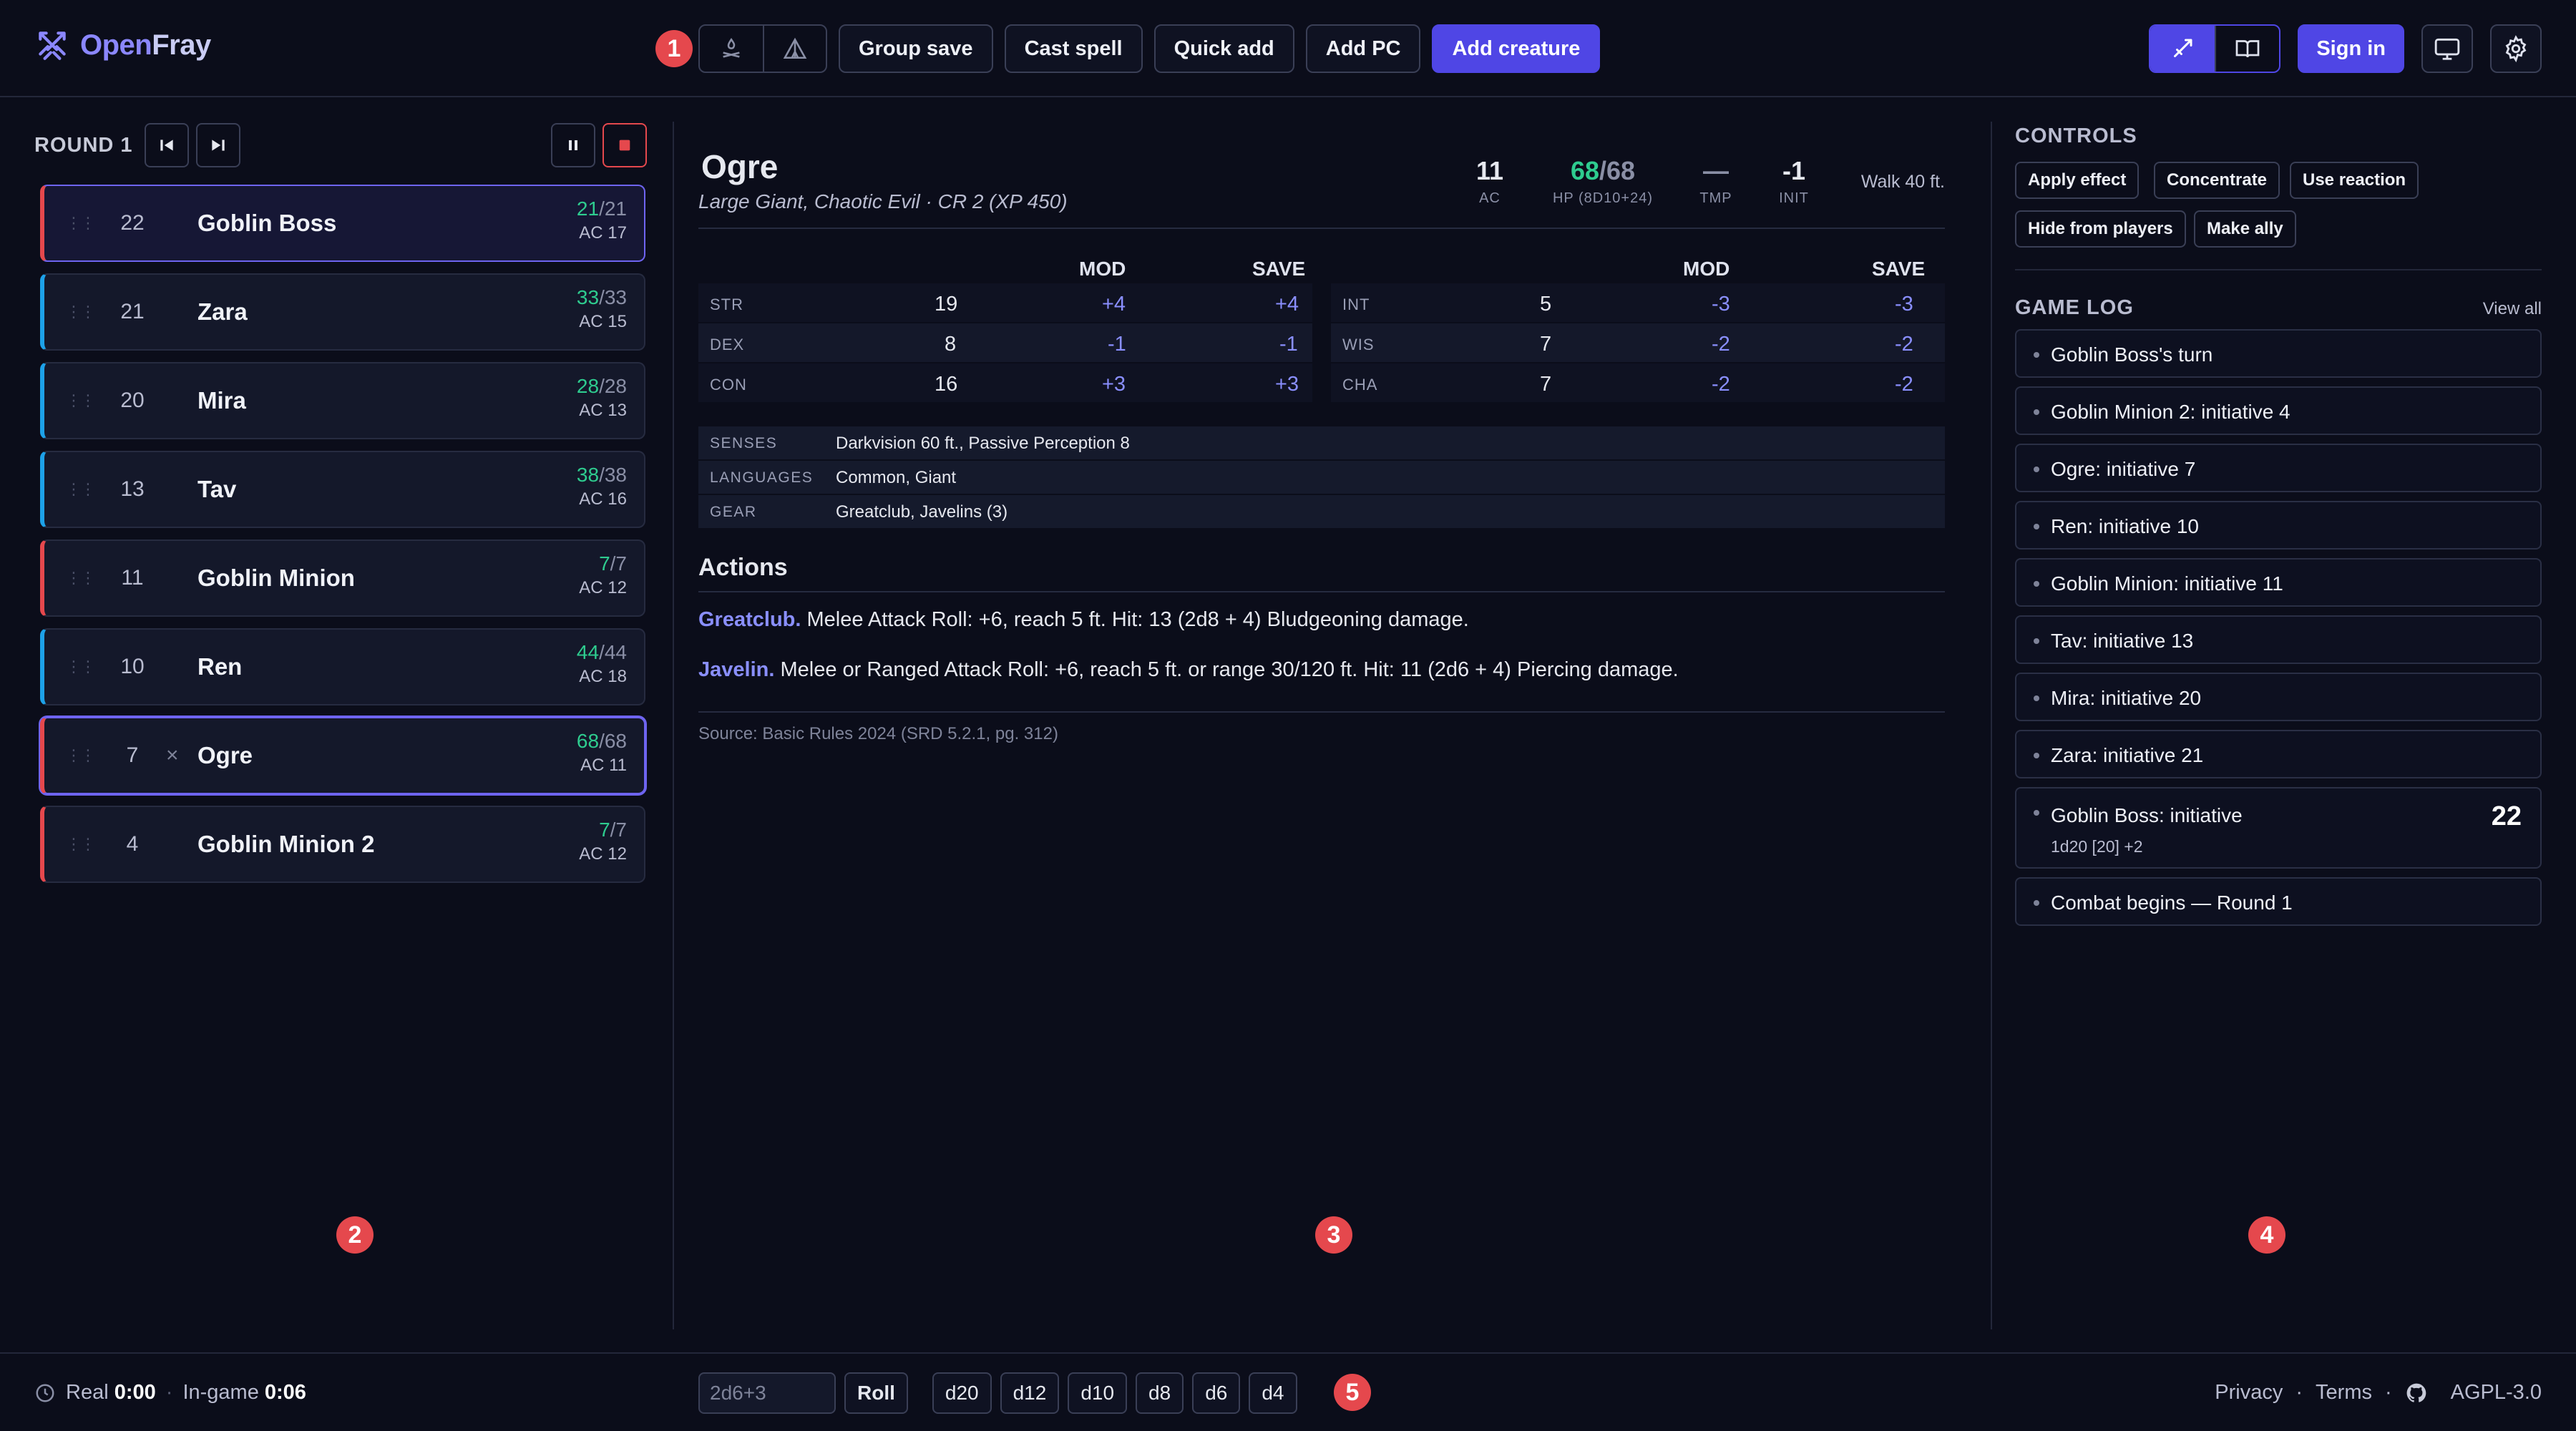 The width and height of the screenshot is (2576, 1431). What do you see at coordinates (1073, 48) in the screenshot?
I see `cast-spell-button: Cast spell` at bounding box center [1073, 48].